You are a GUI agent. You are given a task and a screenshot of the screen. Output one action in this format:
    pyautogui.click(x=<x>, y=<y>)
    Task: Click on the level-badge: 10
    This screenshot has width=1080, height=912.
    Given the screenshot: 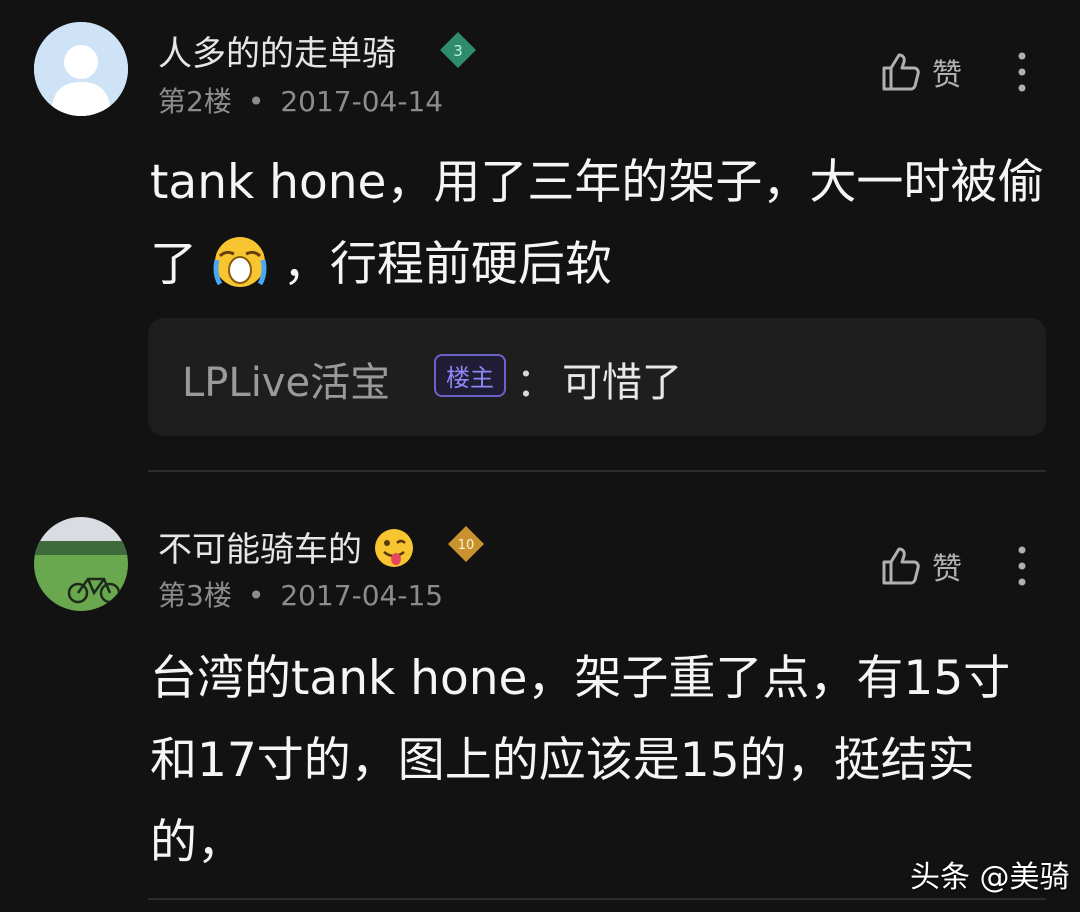 What is the action you would take?
    pyautogui.click(x=466, y=544)
    